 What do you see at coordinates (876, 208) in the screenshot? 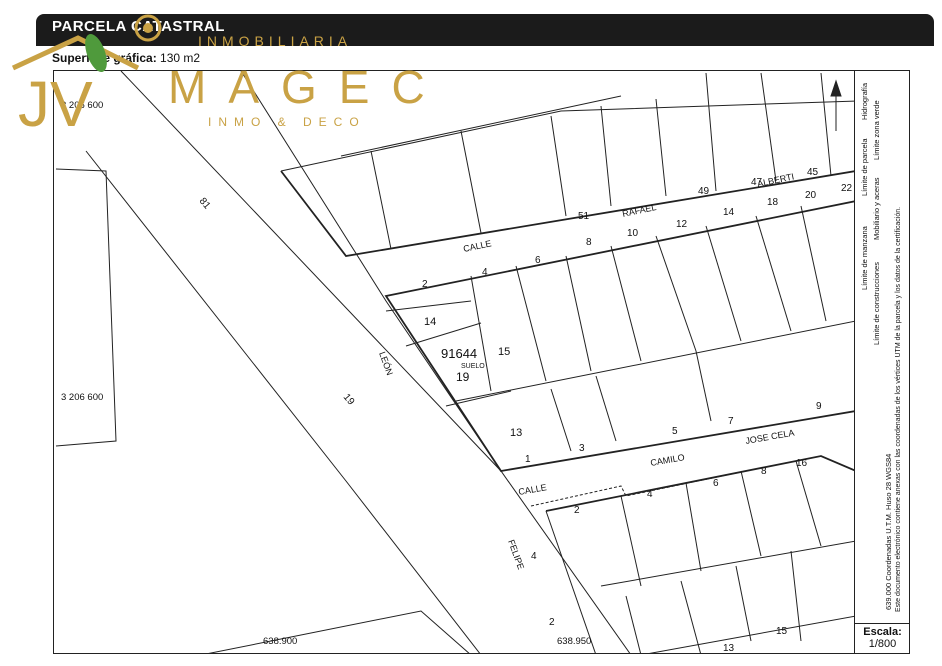
I see `legend-line: Mobiliario y aceras` at bounding box center [876, 208].